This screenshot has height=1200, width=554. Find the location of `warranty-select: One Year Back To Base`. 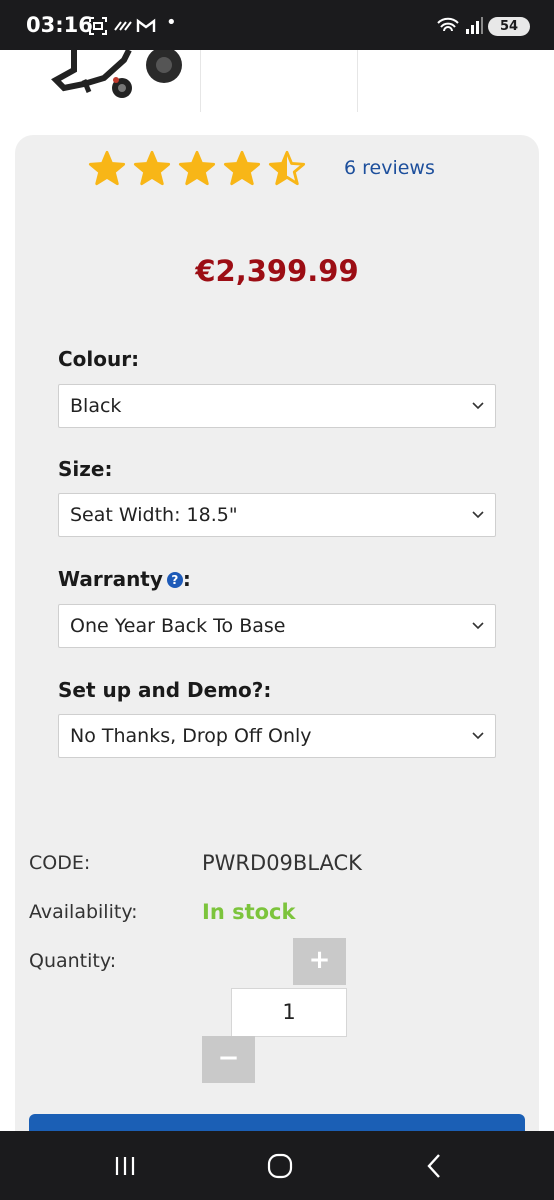

warranty-select: One Year Back To Base is located at coordinates (277, 626).